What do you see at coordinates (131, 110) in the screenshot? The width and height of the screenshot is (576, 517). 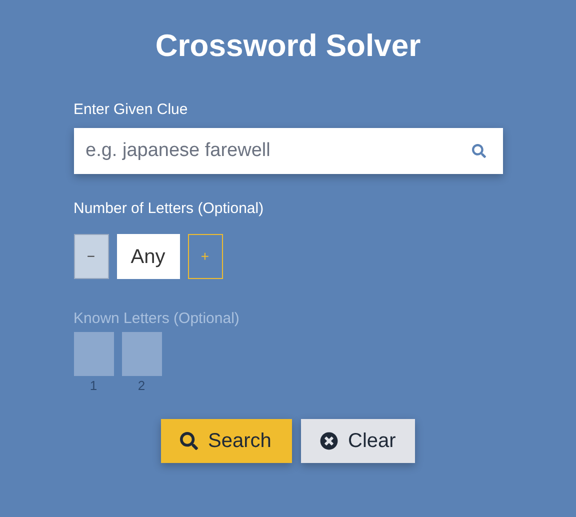 I see `clue-label: Enter Given Clue` at bounding box center [131, 110].